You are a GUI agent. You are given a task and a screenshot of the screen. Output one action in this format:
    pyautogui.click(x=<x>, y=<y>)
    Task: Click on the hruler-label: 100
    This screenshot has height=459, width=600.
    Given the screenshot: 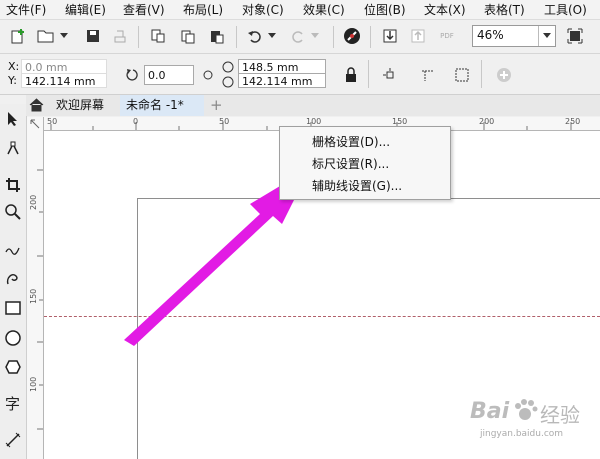 What is the action you would take?
    pyautogui.click(x=314, y=121)
    